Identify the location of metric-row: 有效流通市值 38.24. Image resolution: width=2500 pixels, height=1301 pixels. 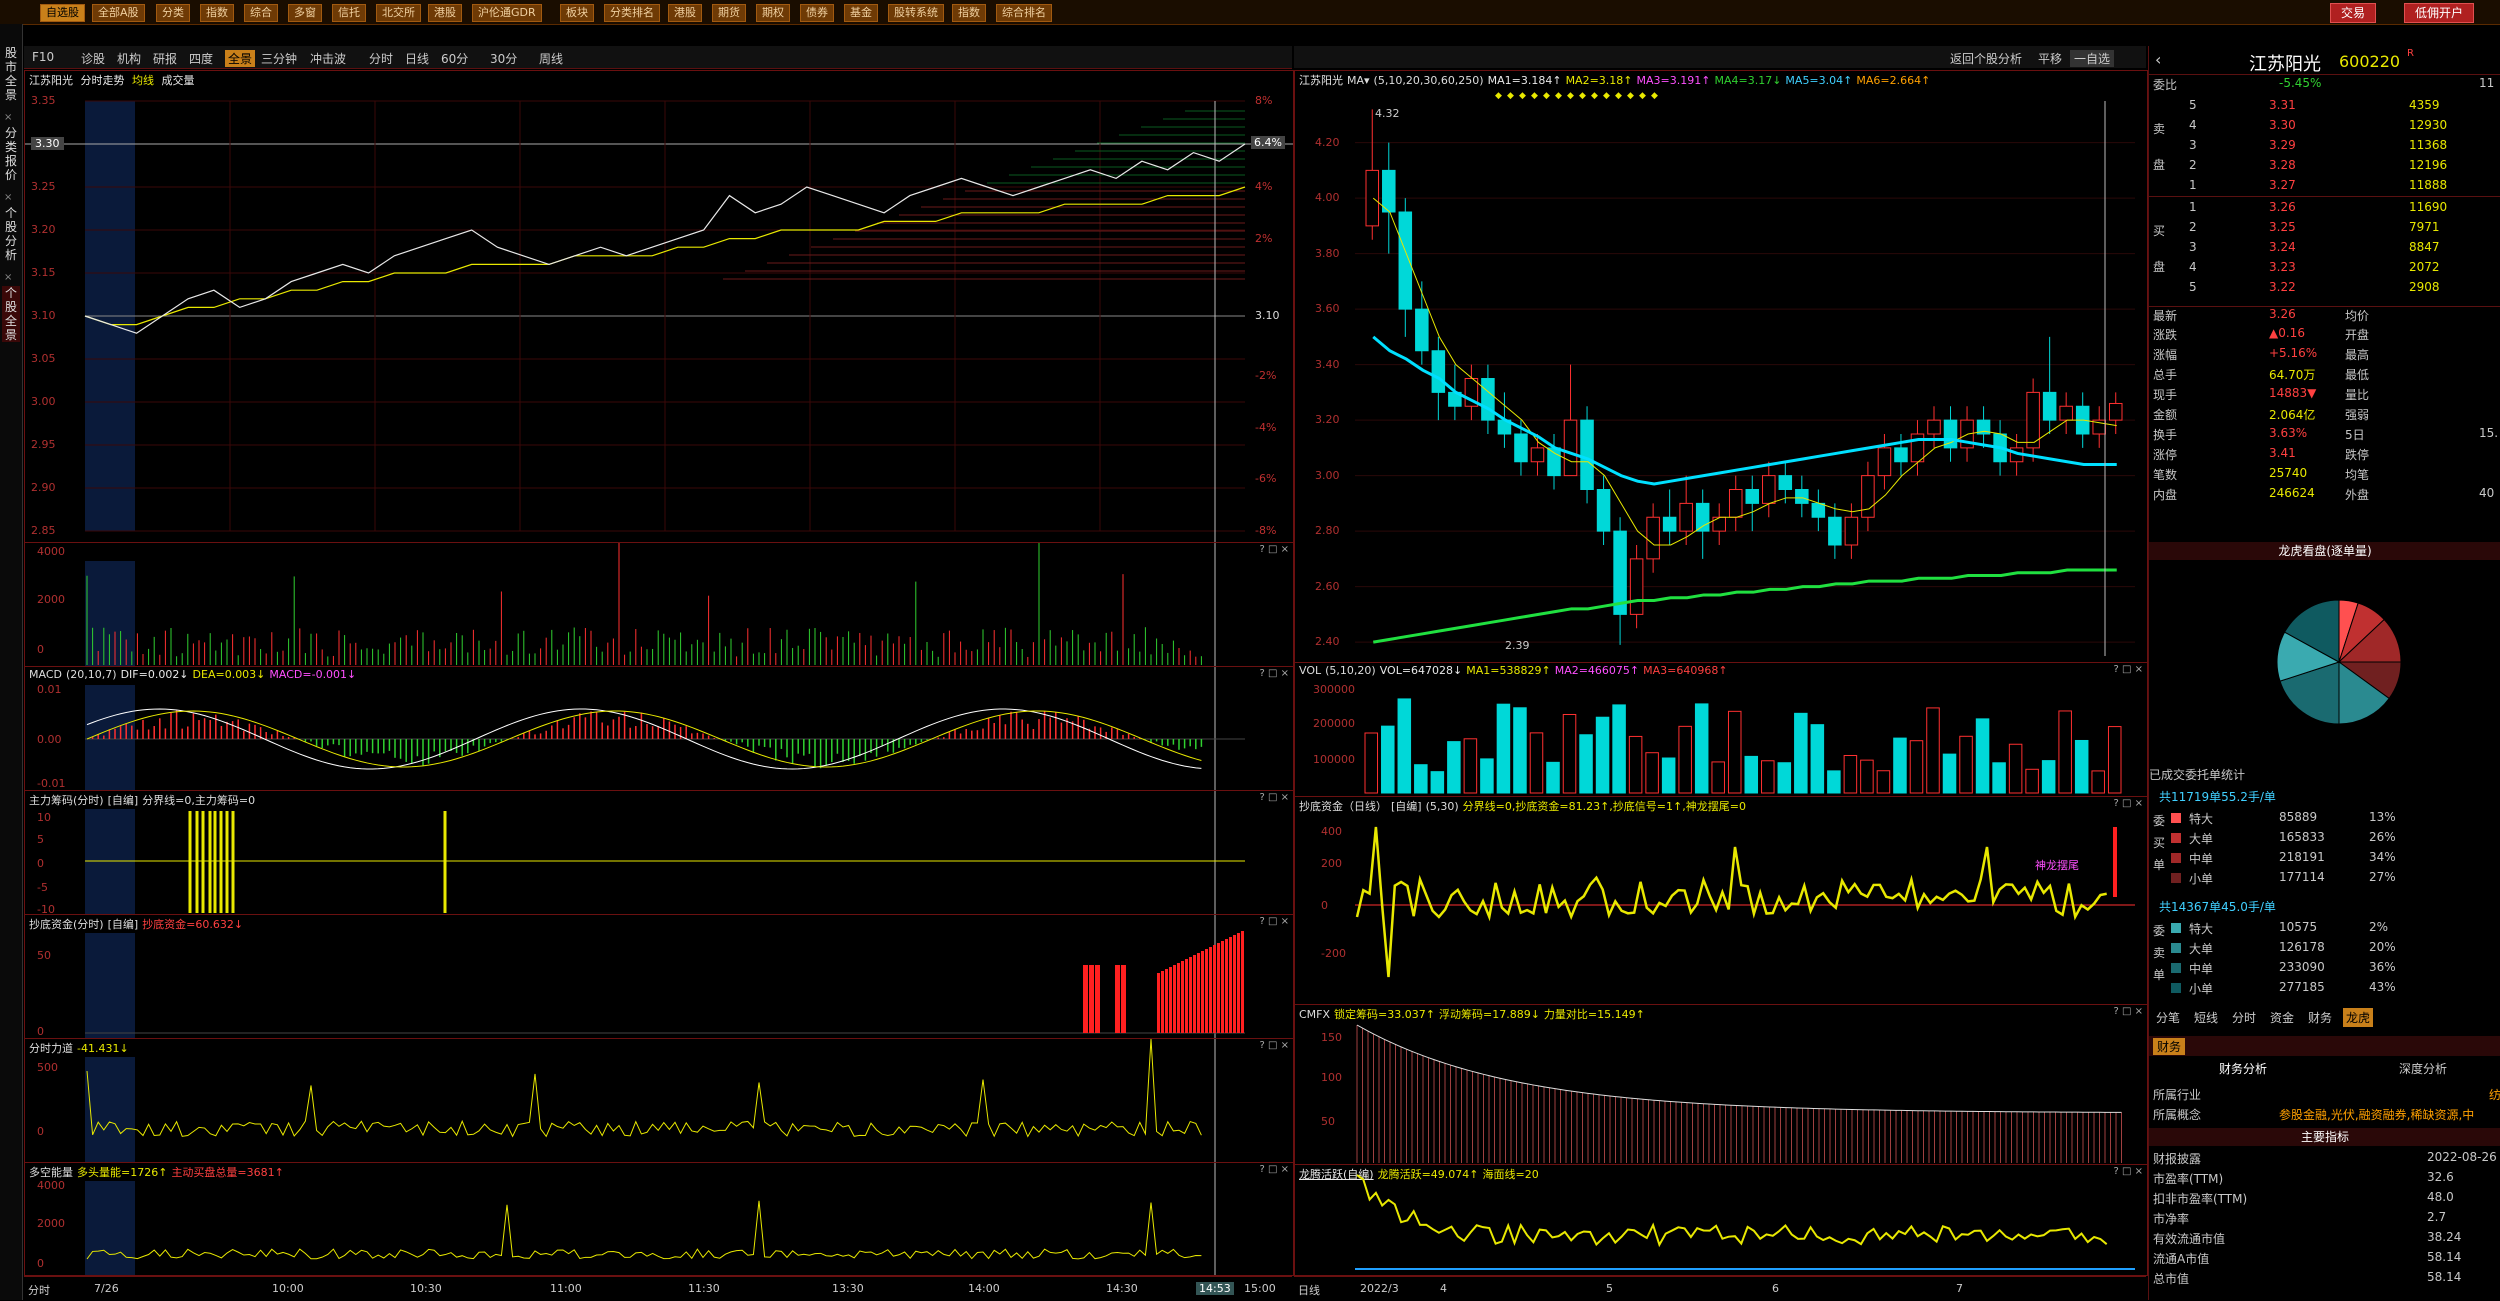
(2324, 1240).